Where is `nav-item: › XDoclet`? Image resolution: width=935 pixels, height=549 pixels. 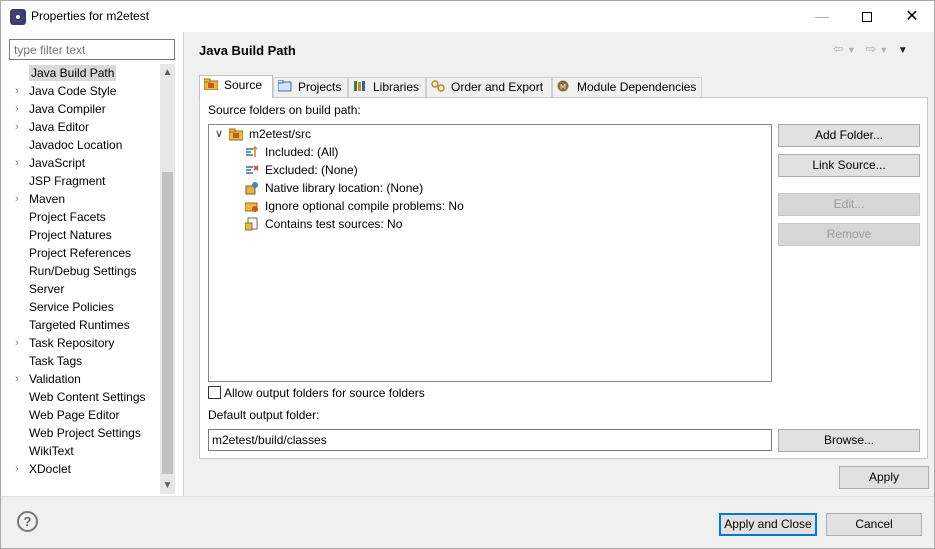 nav-item: › XDoclet is located at coordinates (84, 469).